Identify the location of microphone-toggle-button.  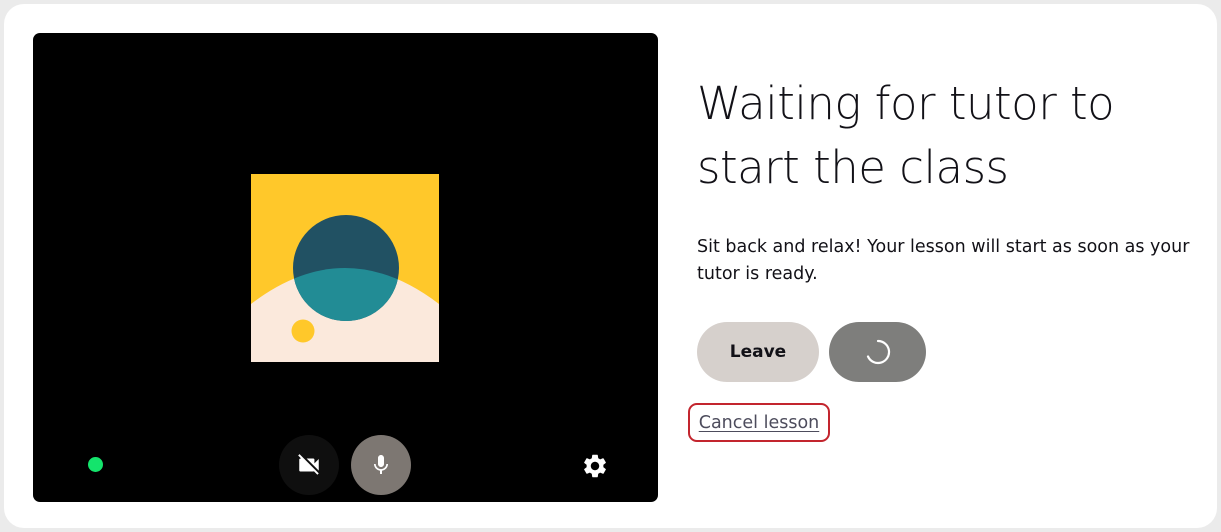
(381, 465).